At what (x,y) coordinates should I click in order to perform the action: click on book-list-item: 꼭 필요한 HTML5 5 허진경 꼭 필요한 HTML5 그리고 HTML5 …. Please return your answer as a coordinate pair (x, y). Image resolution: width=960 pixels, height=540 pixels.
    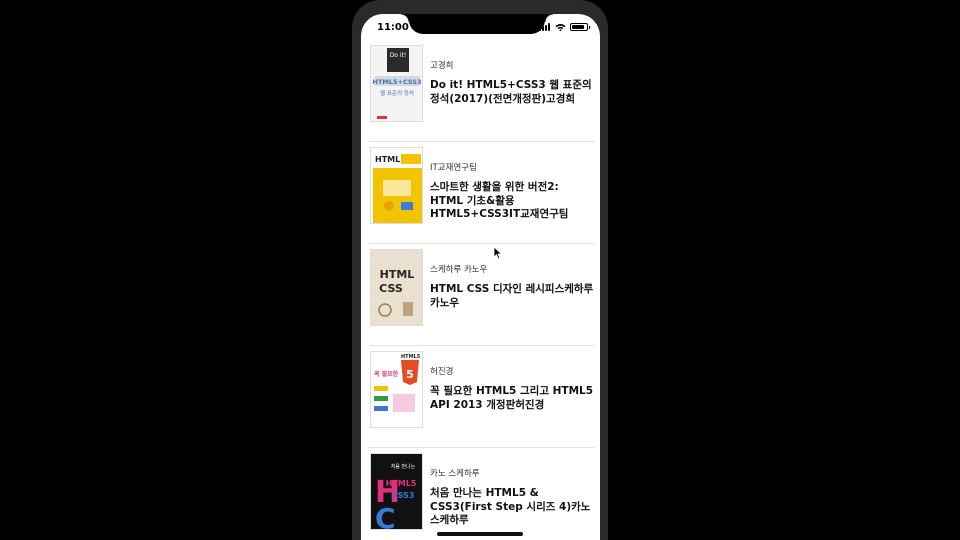
    Looking at the image, I should click on (481, 397).